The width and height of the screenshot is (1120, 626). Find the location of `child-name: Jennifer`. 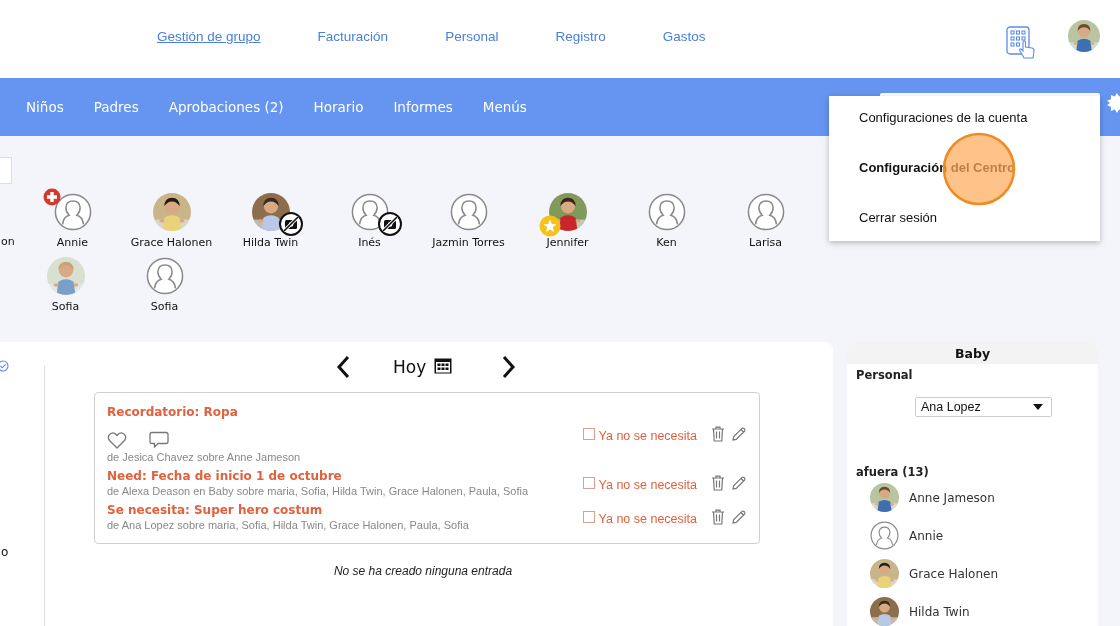

child-name: Jennifer is located at coordinates (567, 242).